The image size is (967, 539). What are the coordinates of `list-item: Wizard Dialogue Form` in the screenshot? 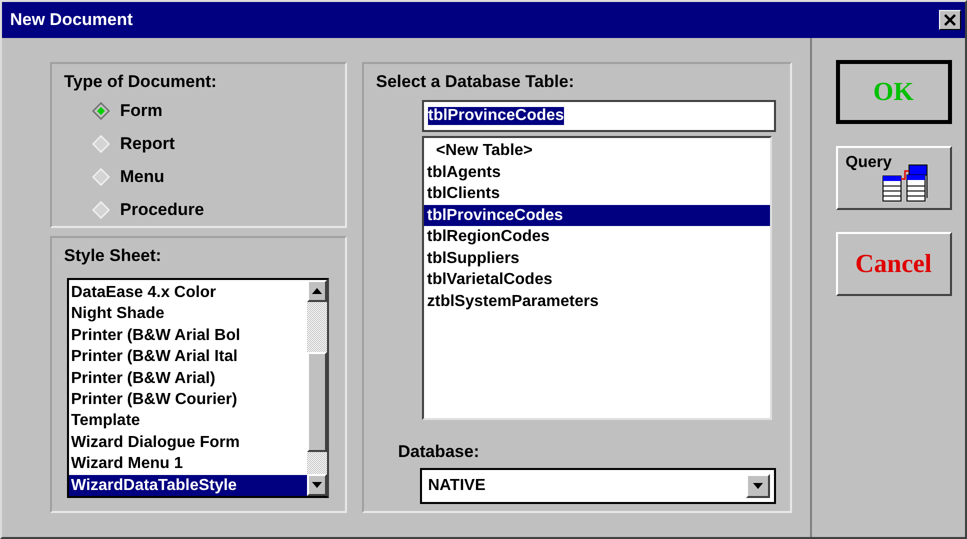 It's located at (188, 443).